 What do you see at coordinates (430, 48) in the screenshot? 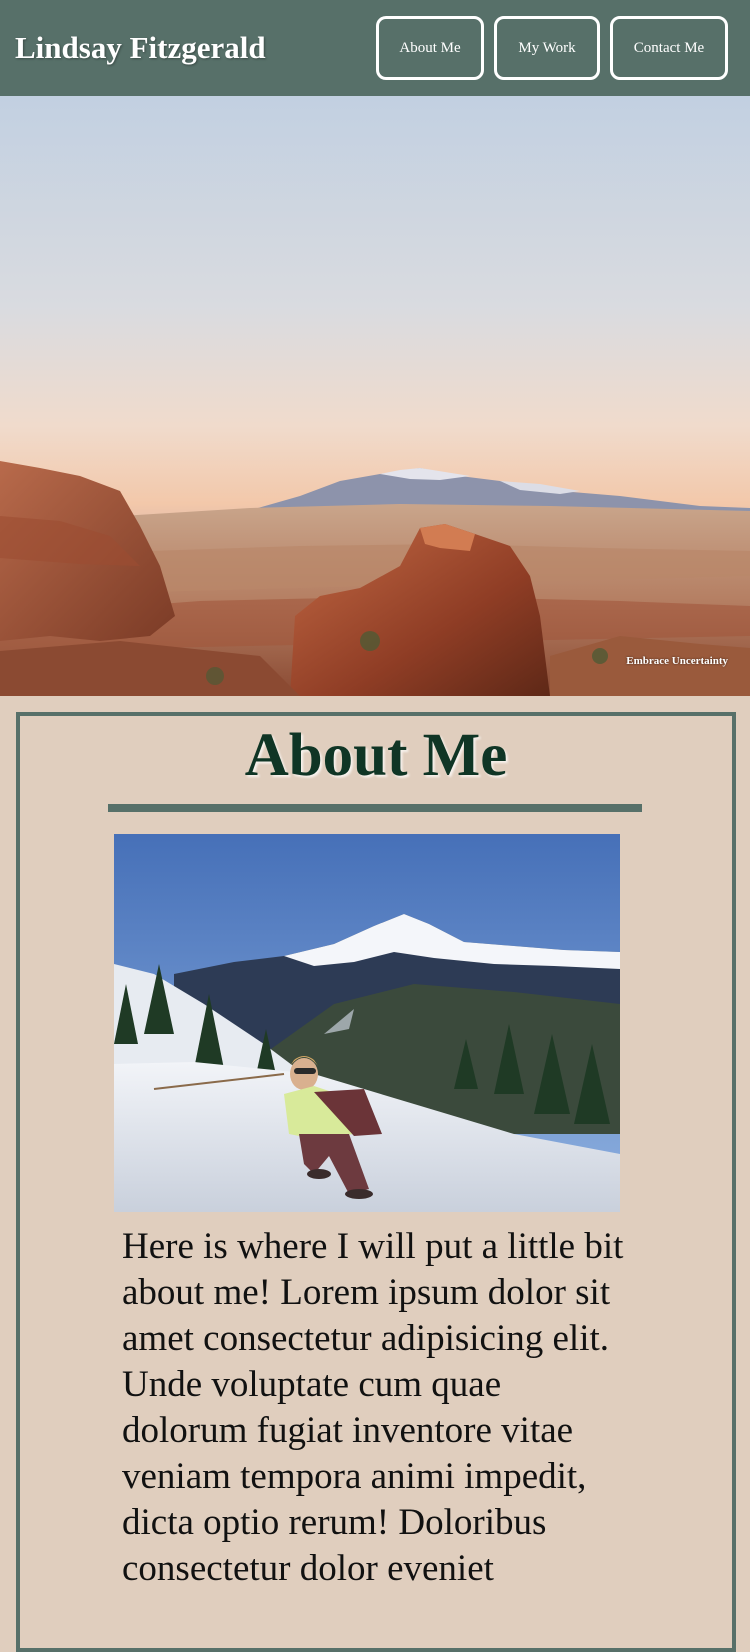
I see `nav-about-me-button: About Me` at bounding box center [430, 48].